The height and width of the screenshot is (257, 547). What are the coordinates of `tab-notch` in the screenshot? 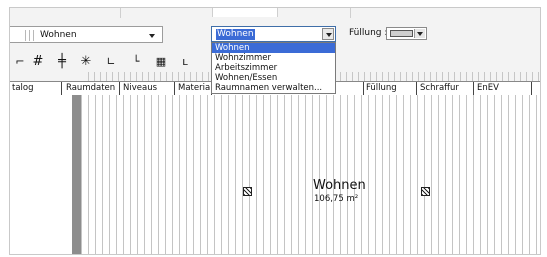 It's located at (245, 12).